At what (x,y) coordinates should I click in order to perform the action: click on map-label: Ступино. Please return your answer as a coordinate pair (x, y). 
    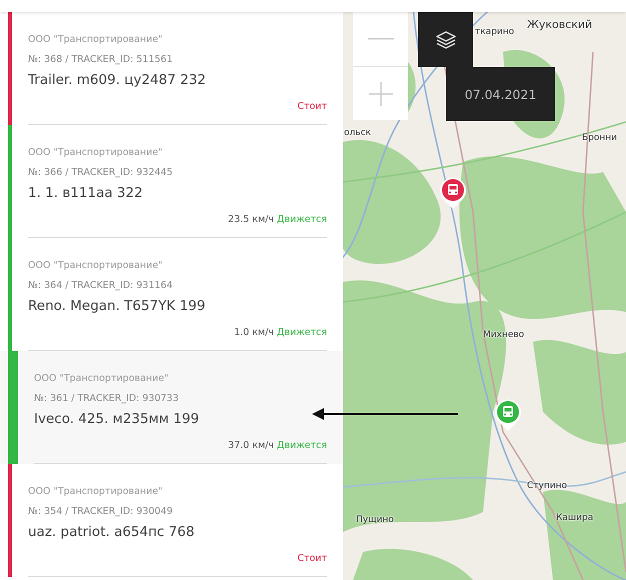
    Looking at the image, I should click on (547, 486).